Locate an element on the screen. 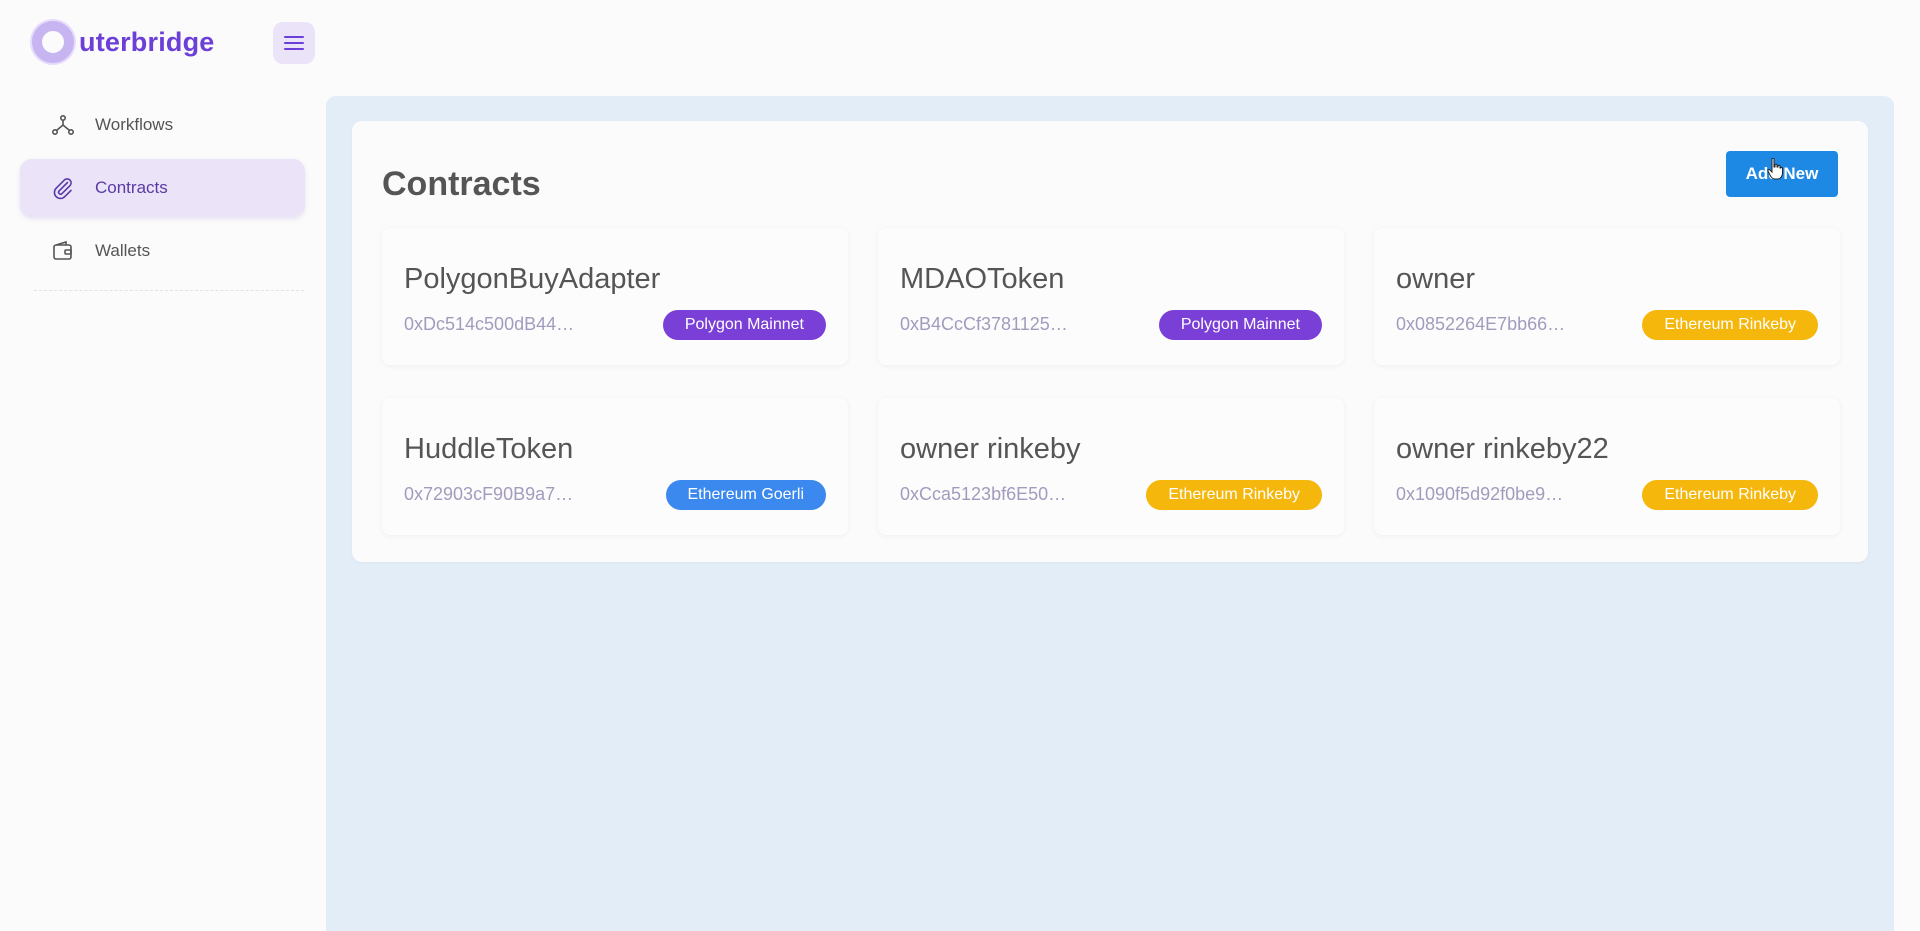 Image resolution: width=1920 pixels, height=931 pixels. sidebar-item-workflows: Workflows is located at coordinates (162, 125).